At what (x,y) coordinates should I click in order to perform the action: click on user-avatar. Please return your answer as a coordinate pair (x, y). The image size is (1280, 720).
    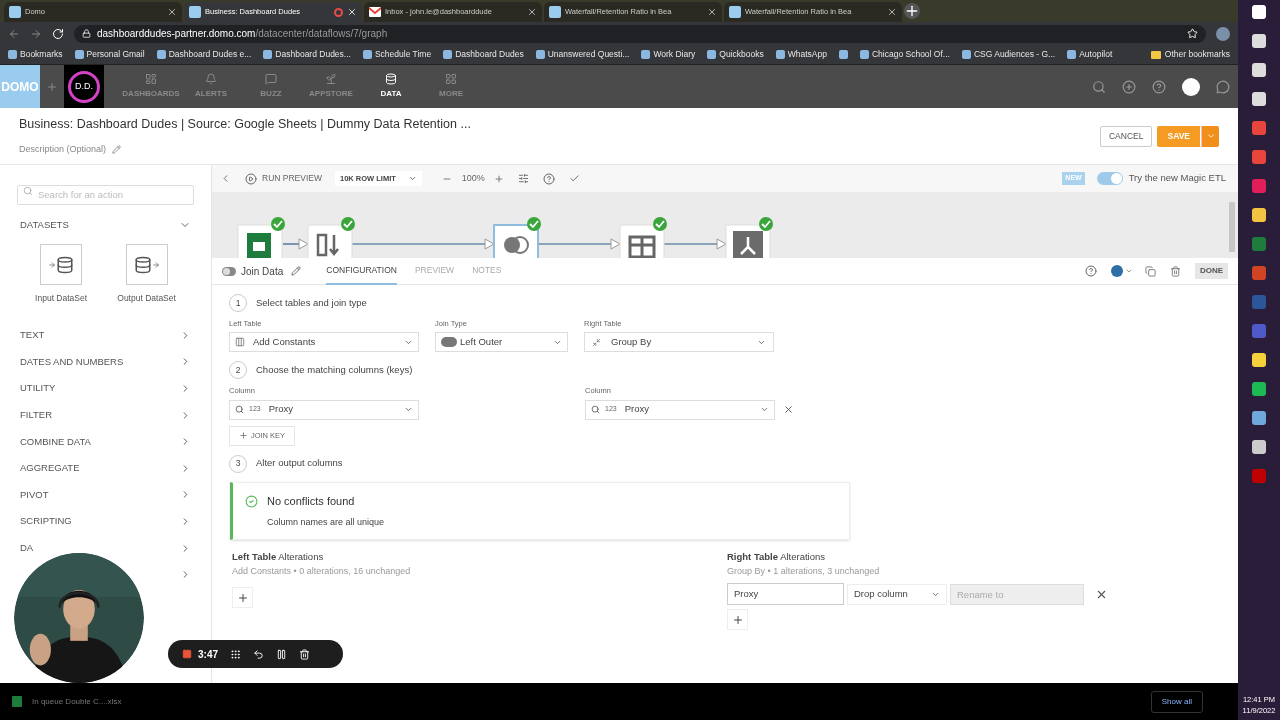
    Looking at the image, I should click on (1191, 86).